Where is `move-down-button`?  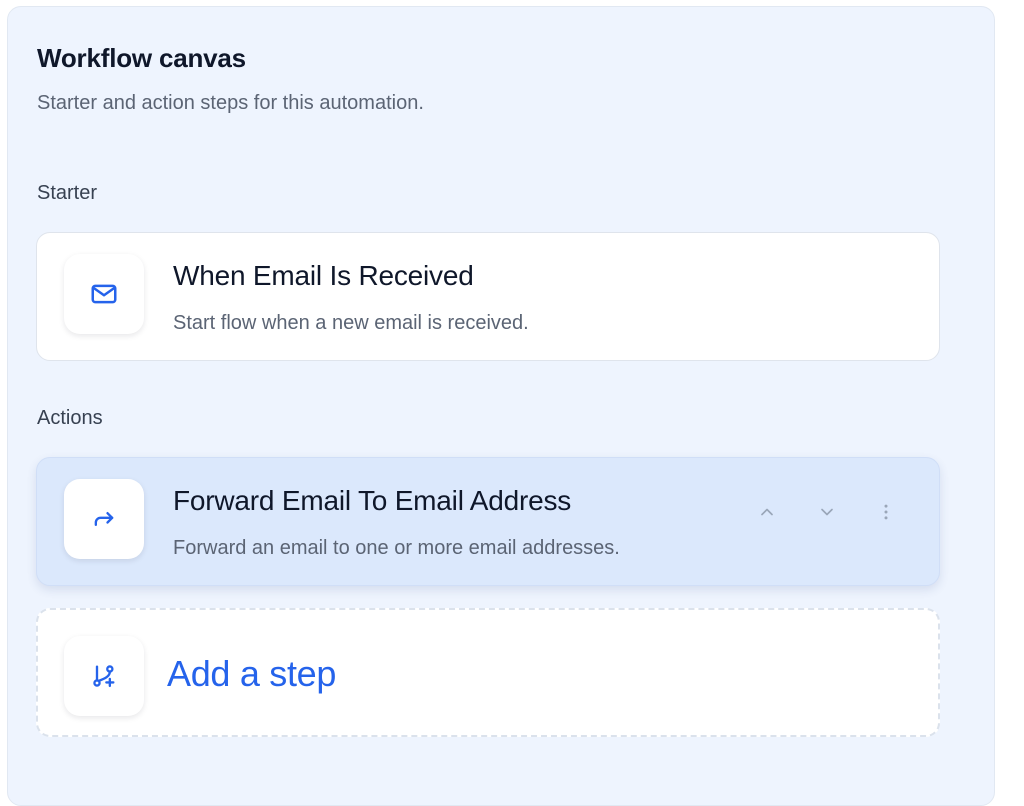 move-down-button is located at coordinates (827, 512).